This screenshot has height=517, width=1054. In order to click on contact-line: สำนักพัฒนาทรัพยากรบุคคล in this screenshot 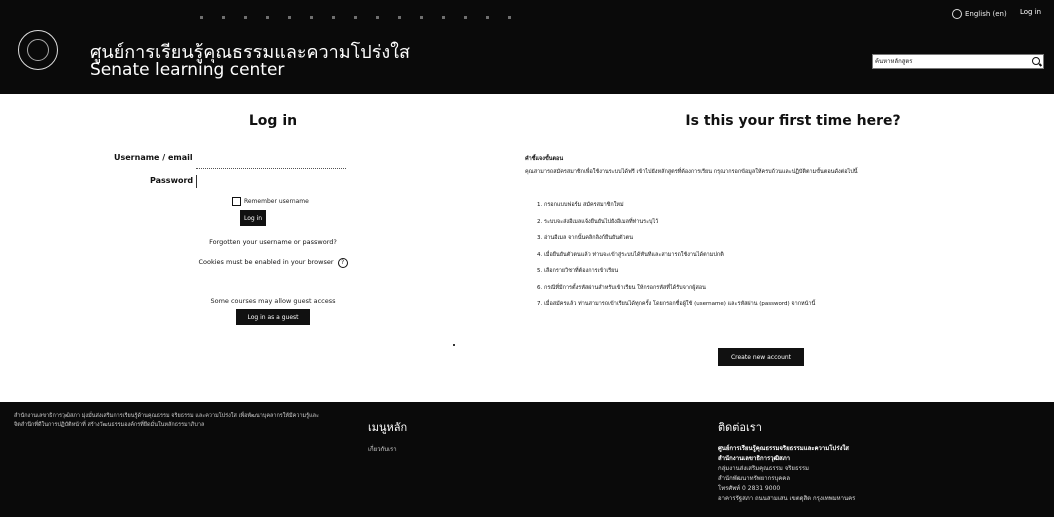, I will do `click(754, 478)`.